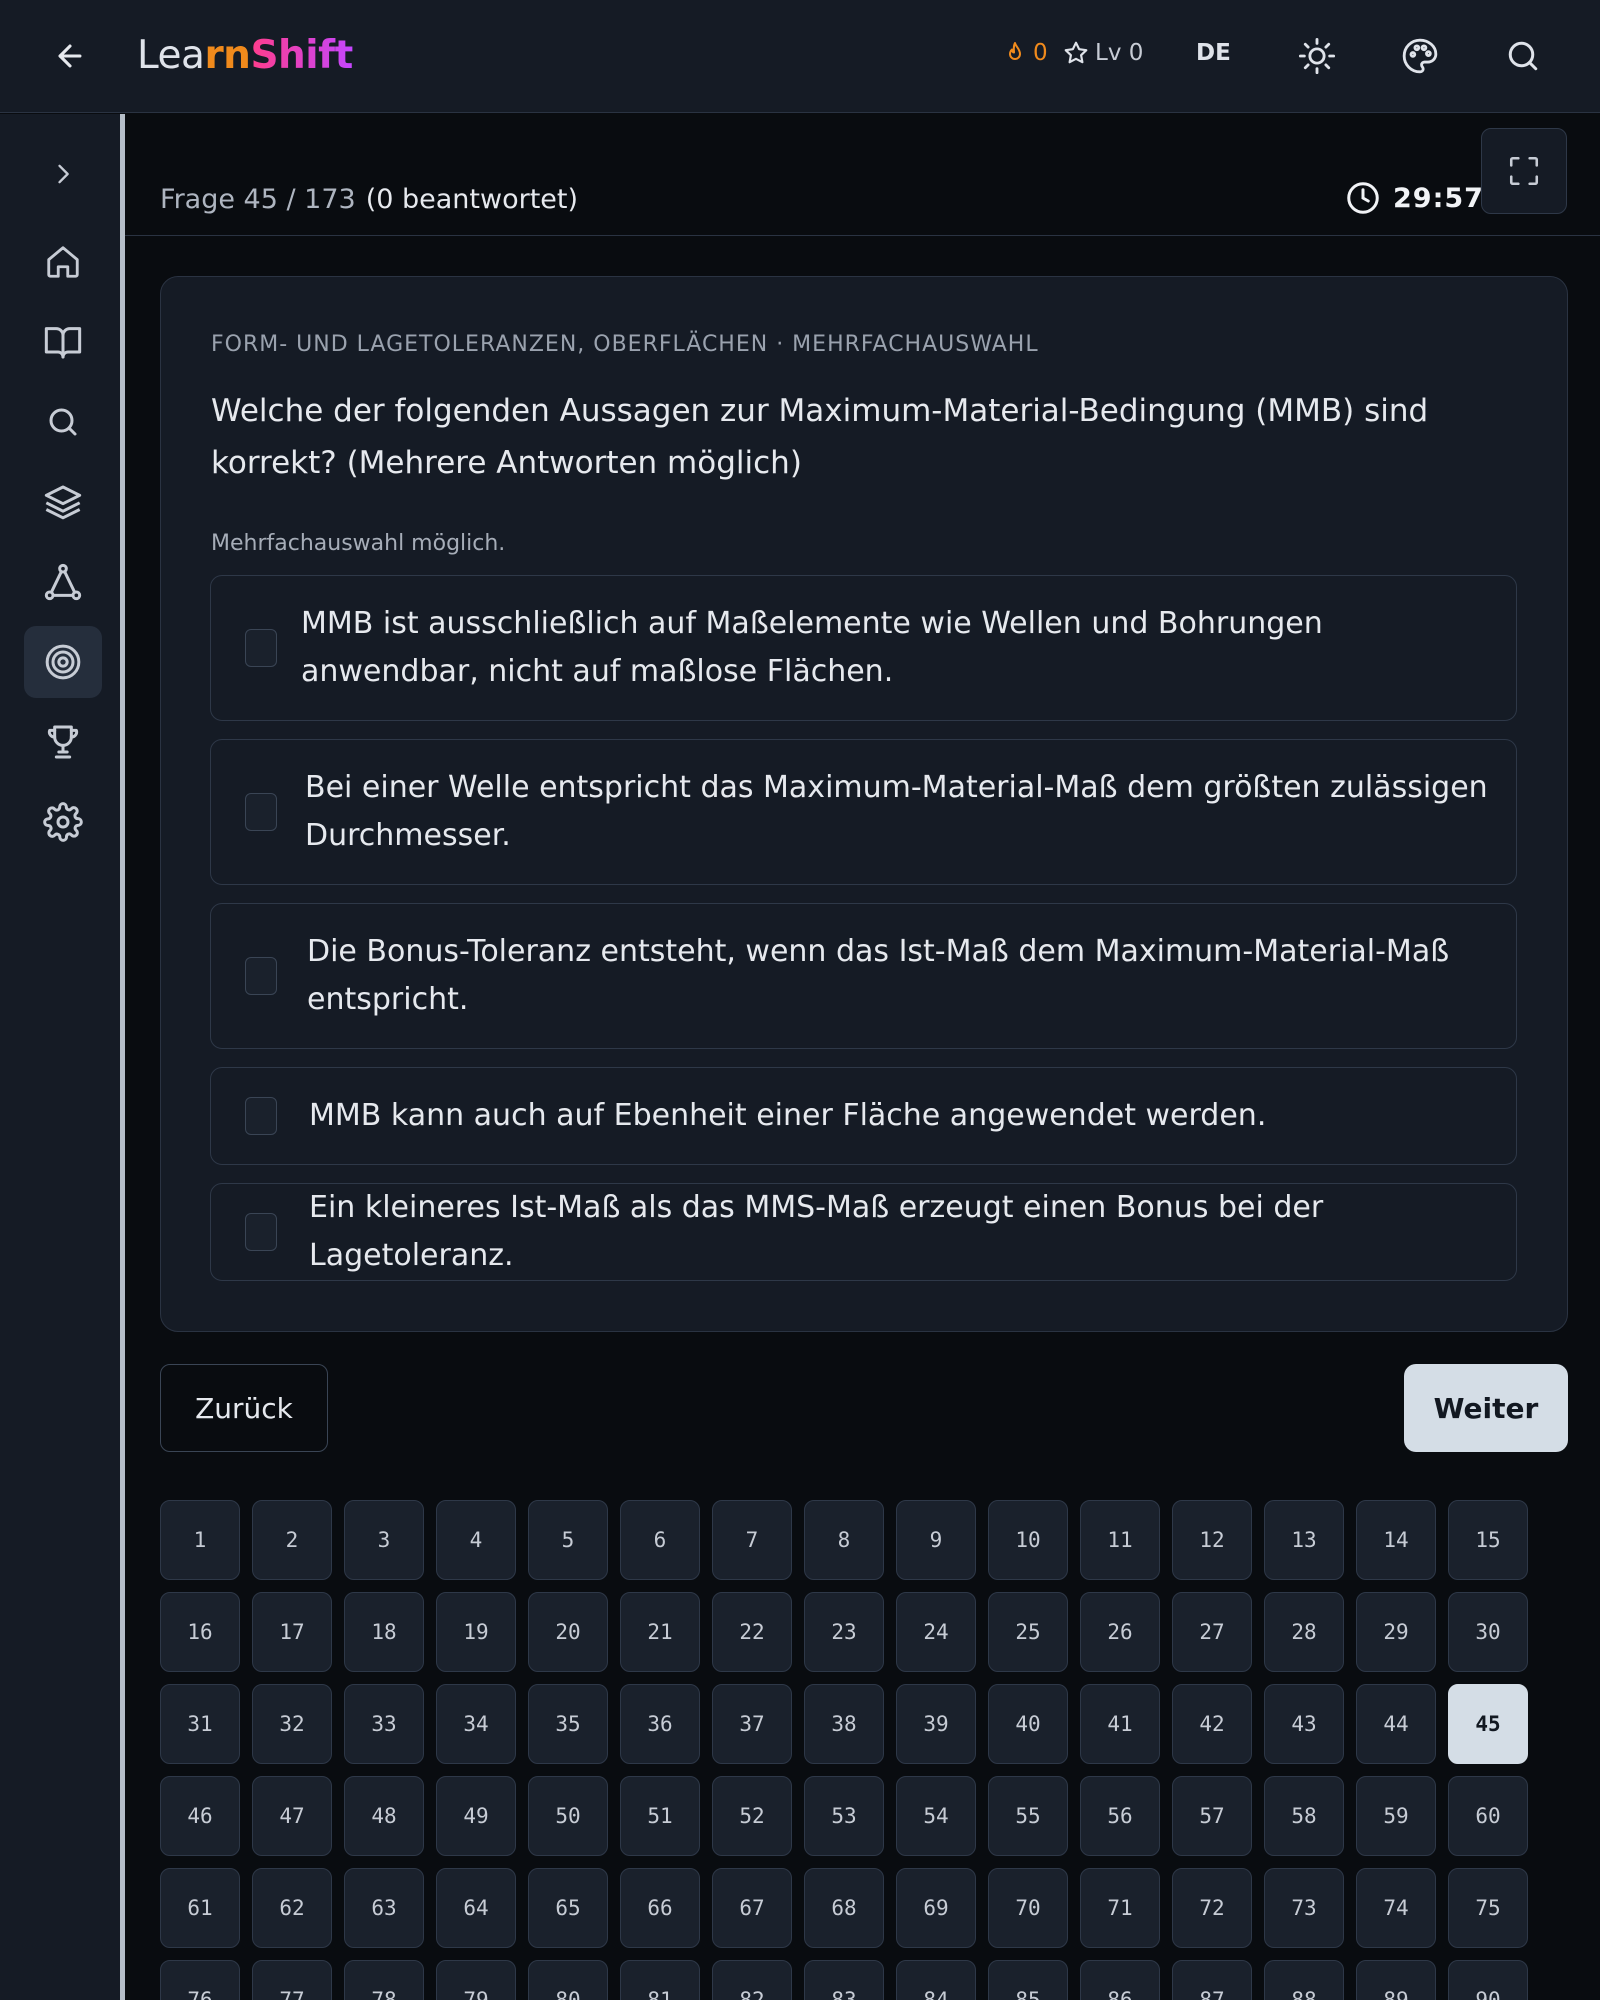  What do you see at coordinates (1304, 1540) in the screenshot?
I see `question-number-button: 13` at bounding box center [1304, 1540].